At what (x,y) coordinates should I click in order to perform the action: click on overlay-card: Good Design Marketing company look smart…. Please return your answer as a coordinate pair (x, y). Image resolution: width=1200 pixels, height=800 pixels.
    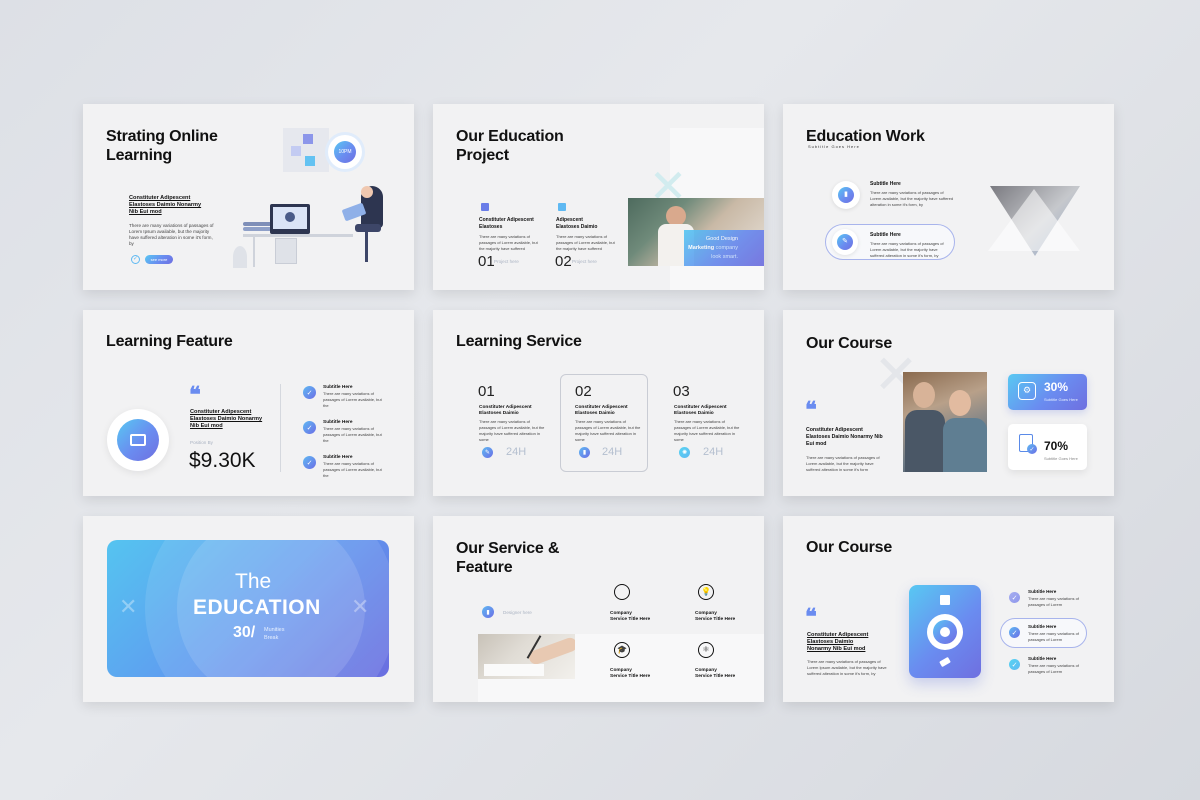
    Looking at the image, I should click on (724, 248).